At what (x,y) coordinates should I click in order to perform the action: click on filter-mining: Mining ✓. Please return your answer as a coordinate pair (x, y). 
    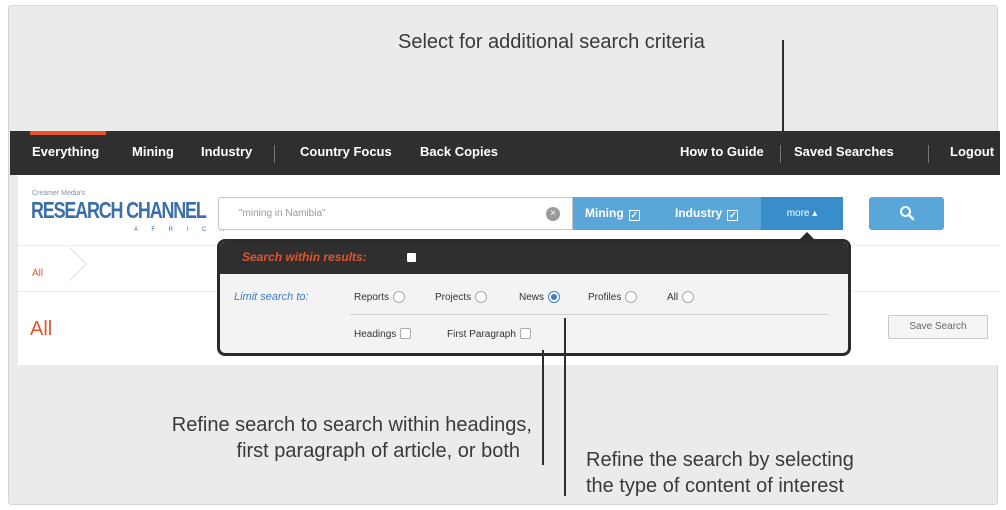
    Looking at the image, I should click on (618, 213).